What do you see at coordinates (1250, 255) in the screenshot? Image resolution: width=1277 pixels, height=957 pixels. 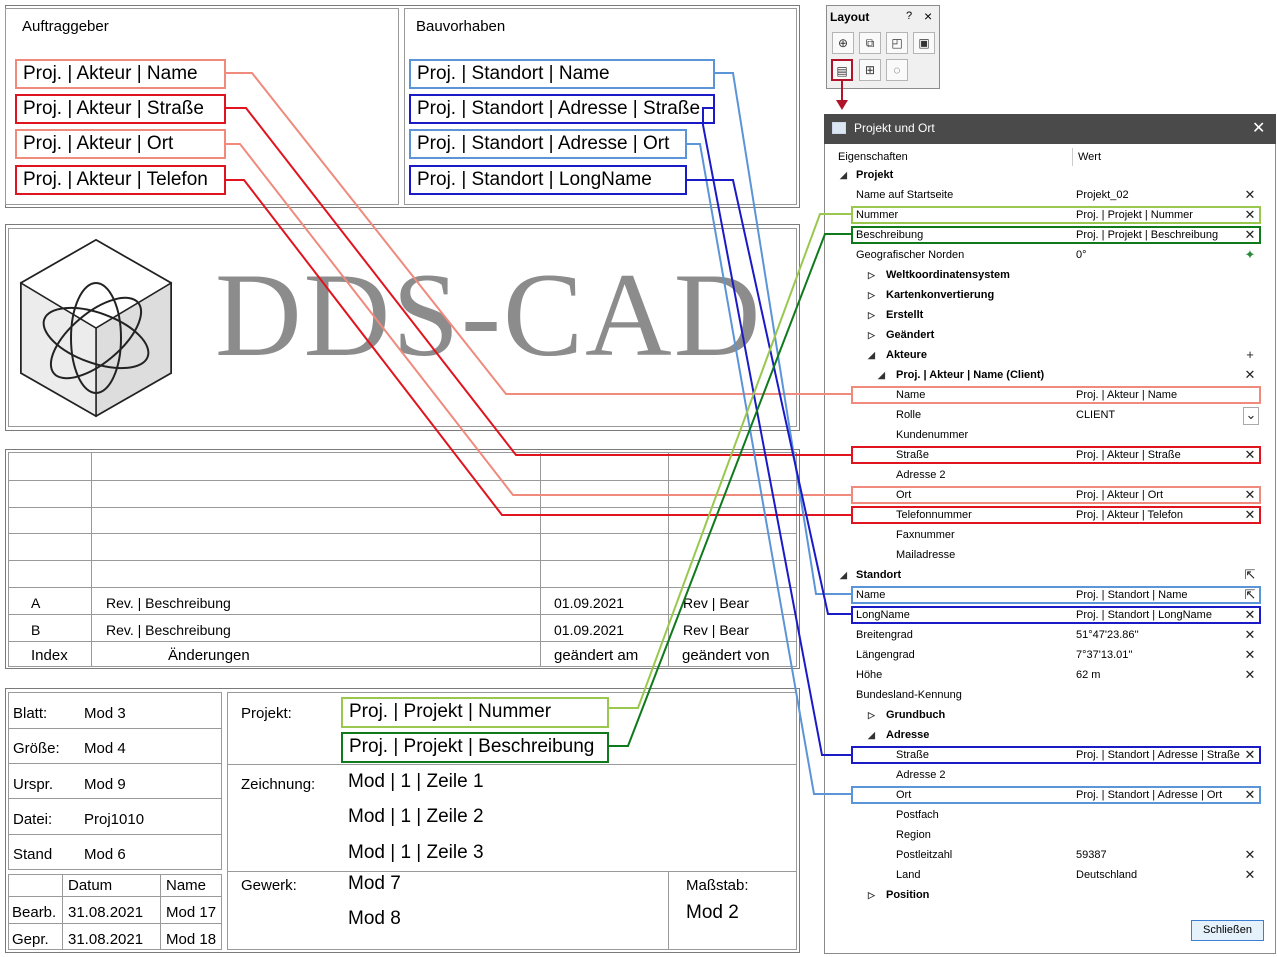 I see `north-icon: ✦` at bounding box center [1250, 255].